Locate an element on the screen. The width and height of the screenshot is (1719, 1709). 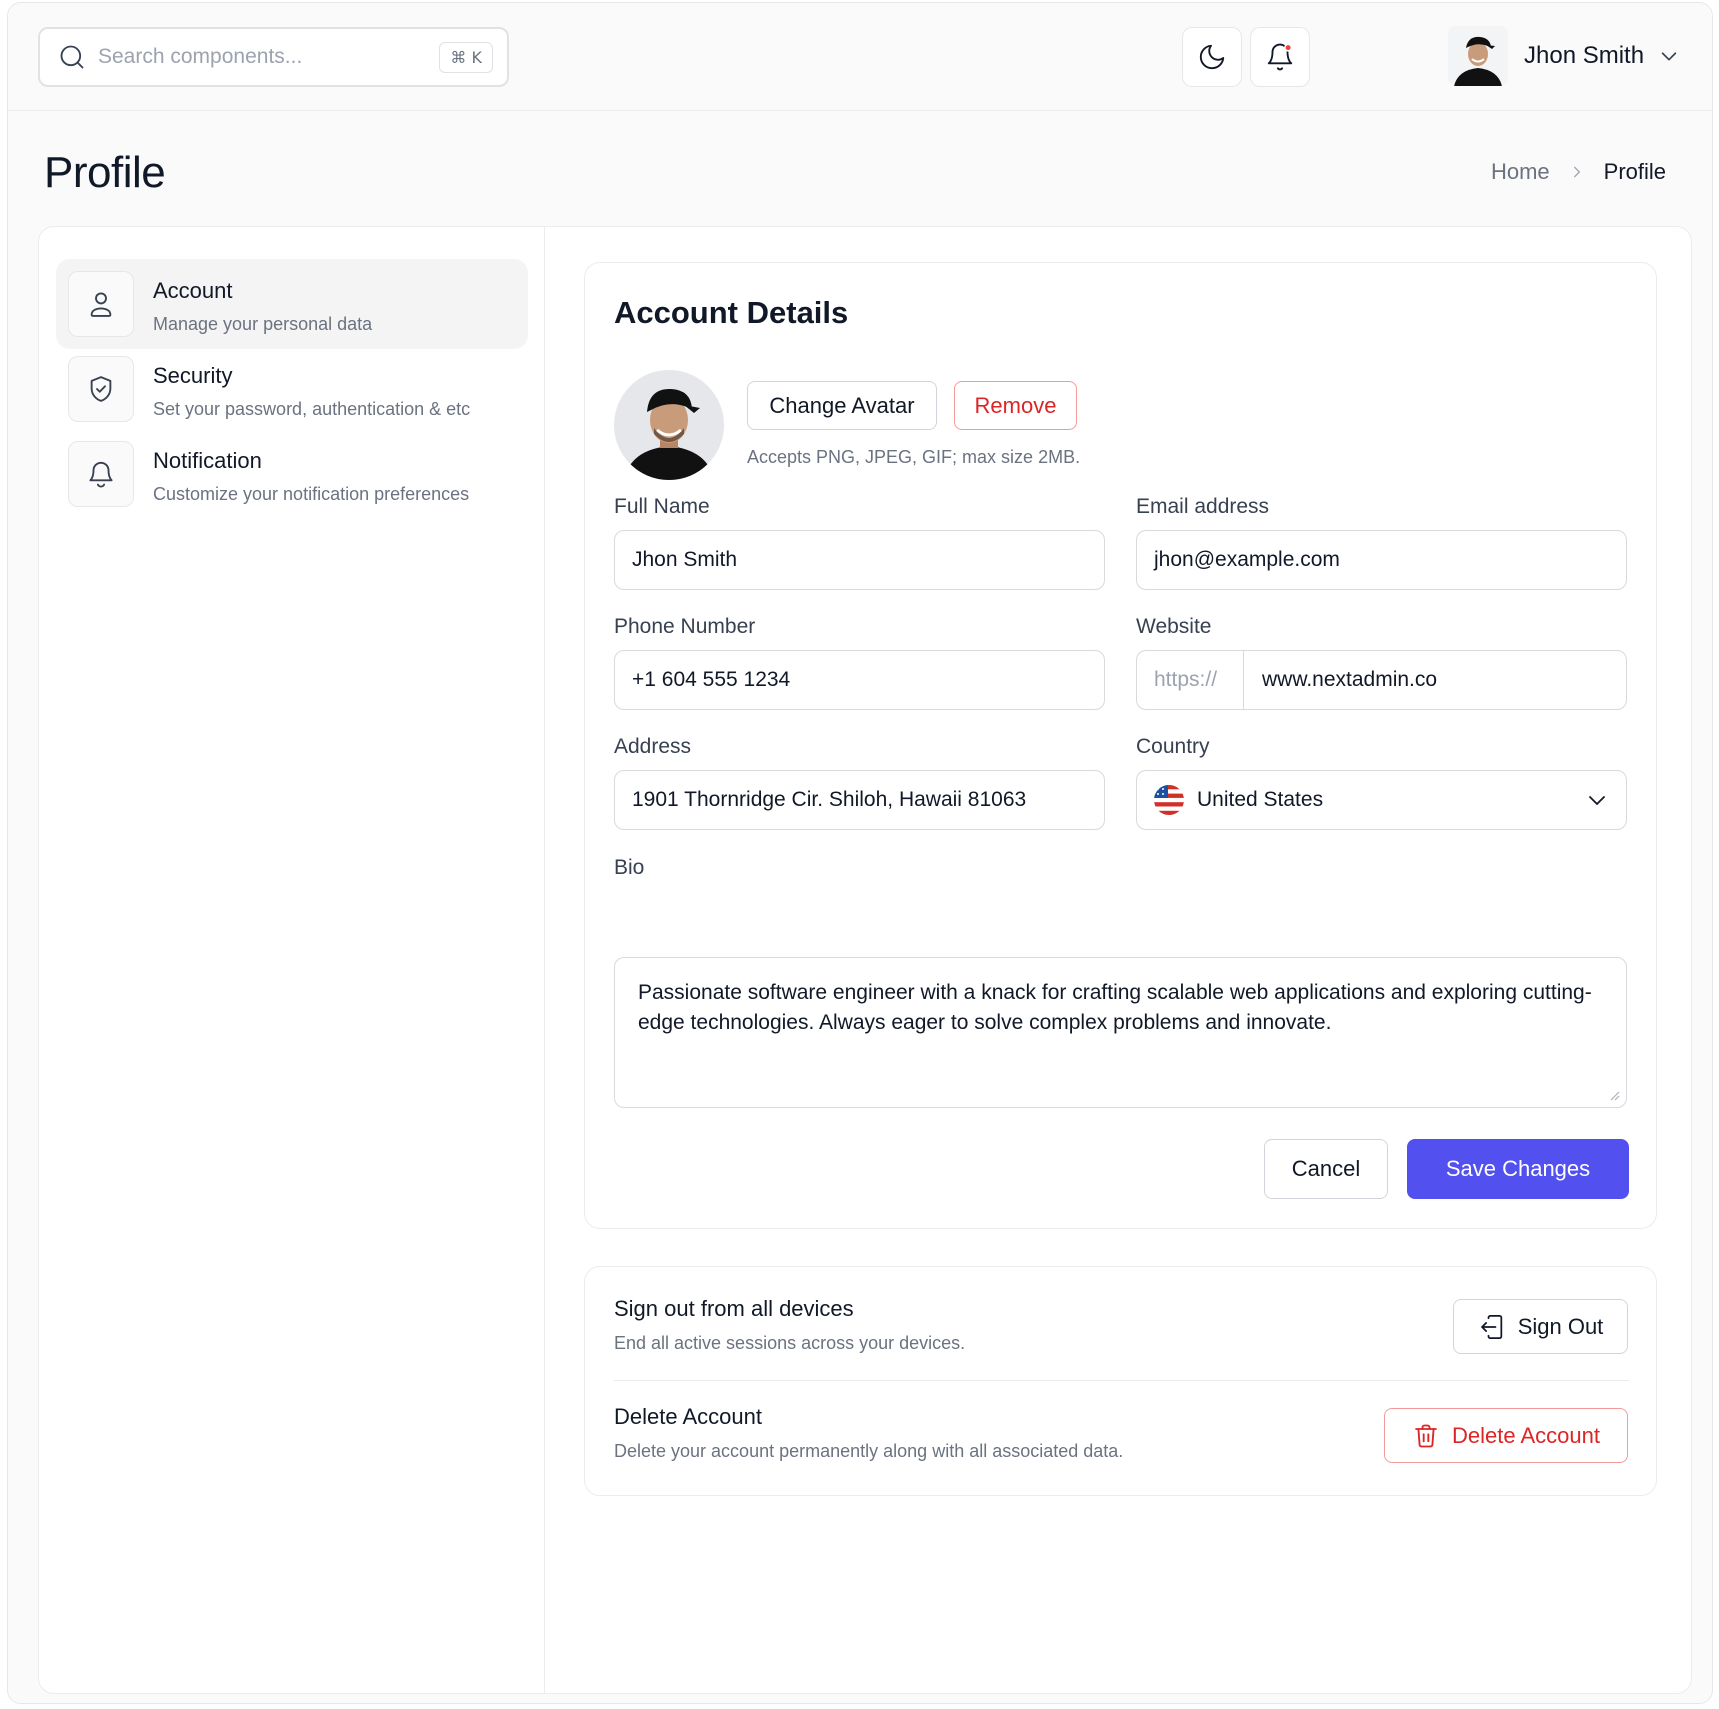
phone-field: +1 604 555 1234 is located at coordinates (859, 680).